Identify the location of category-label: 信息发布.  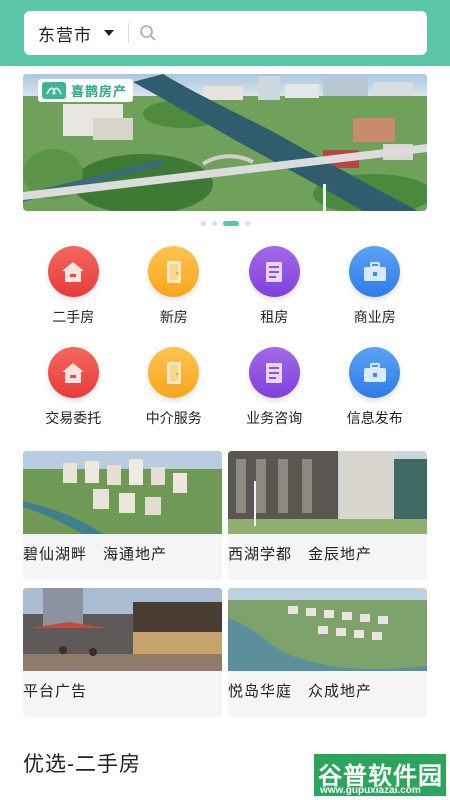
(374, 418).